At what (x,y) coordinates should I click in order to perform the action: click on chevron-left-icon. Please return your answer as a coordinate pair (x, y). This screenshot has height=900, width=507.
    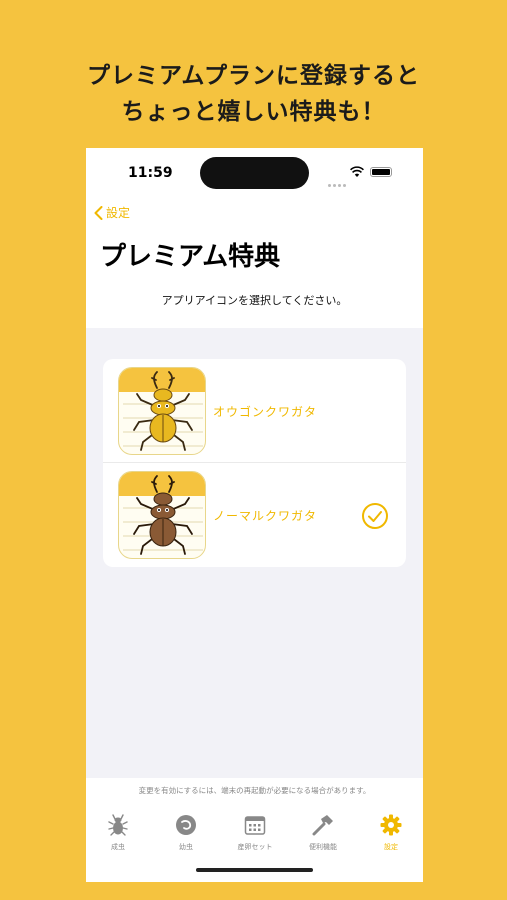
    Looking at the image, I should click on (98, 212).